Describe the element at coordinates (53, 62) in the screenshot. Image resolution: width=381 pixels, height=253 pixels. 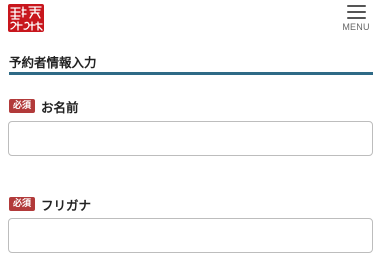
I see `section-title: 予約者情報入力` at that location.